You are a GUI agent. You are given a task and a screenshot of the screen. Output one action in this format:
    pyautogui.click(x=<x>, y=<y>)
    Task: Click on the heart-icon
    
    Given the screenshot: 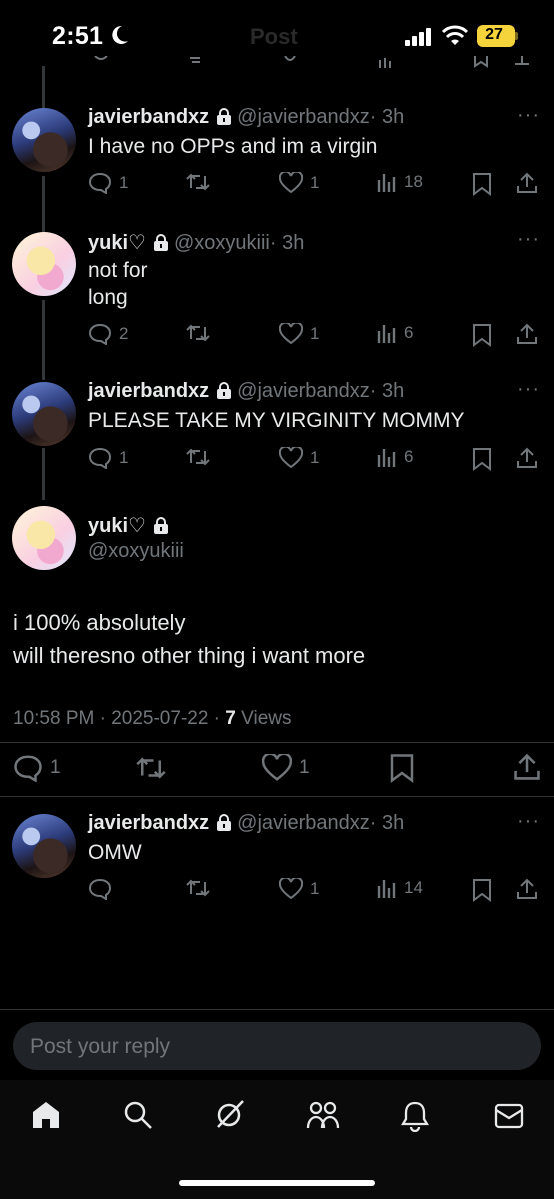 What is the action you would take?
    pyautogui.click(x=291, y=458)
    